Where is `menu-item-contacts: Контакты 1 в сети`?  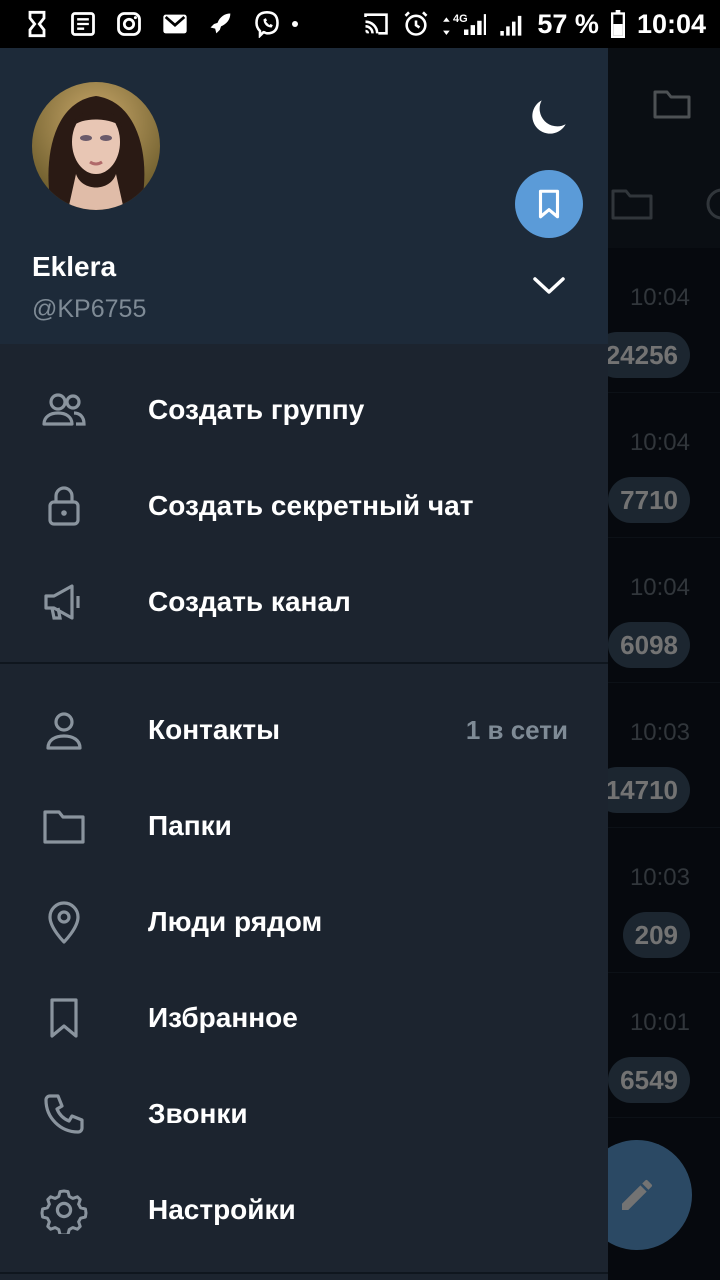
menu-item-contacts: Контакты 1 в сети is located at coordinates (304, 730).